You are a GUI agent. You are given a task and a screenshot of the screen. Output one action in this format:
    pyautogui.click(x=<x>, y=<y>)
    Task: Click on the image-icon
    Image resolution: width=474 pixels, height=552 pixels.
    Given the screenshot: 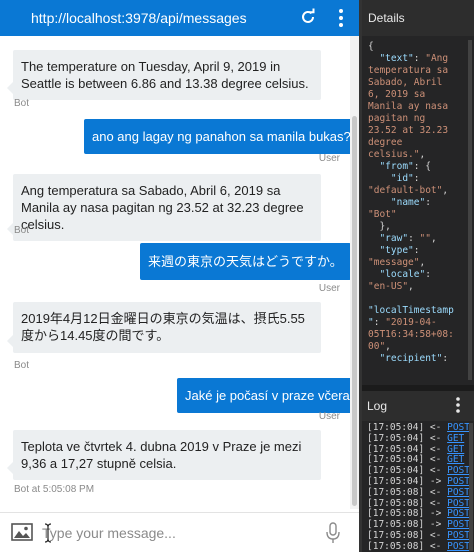 What is the action you would take?
    pyautogui.click(x=22, y=532)
    